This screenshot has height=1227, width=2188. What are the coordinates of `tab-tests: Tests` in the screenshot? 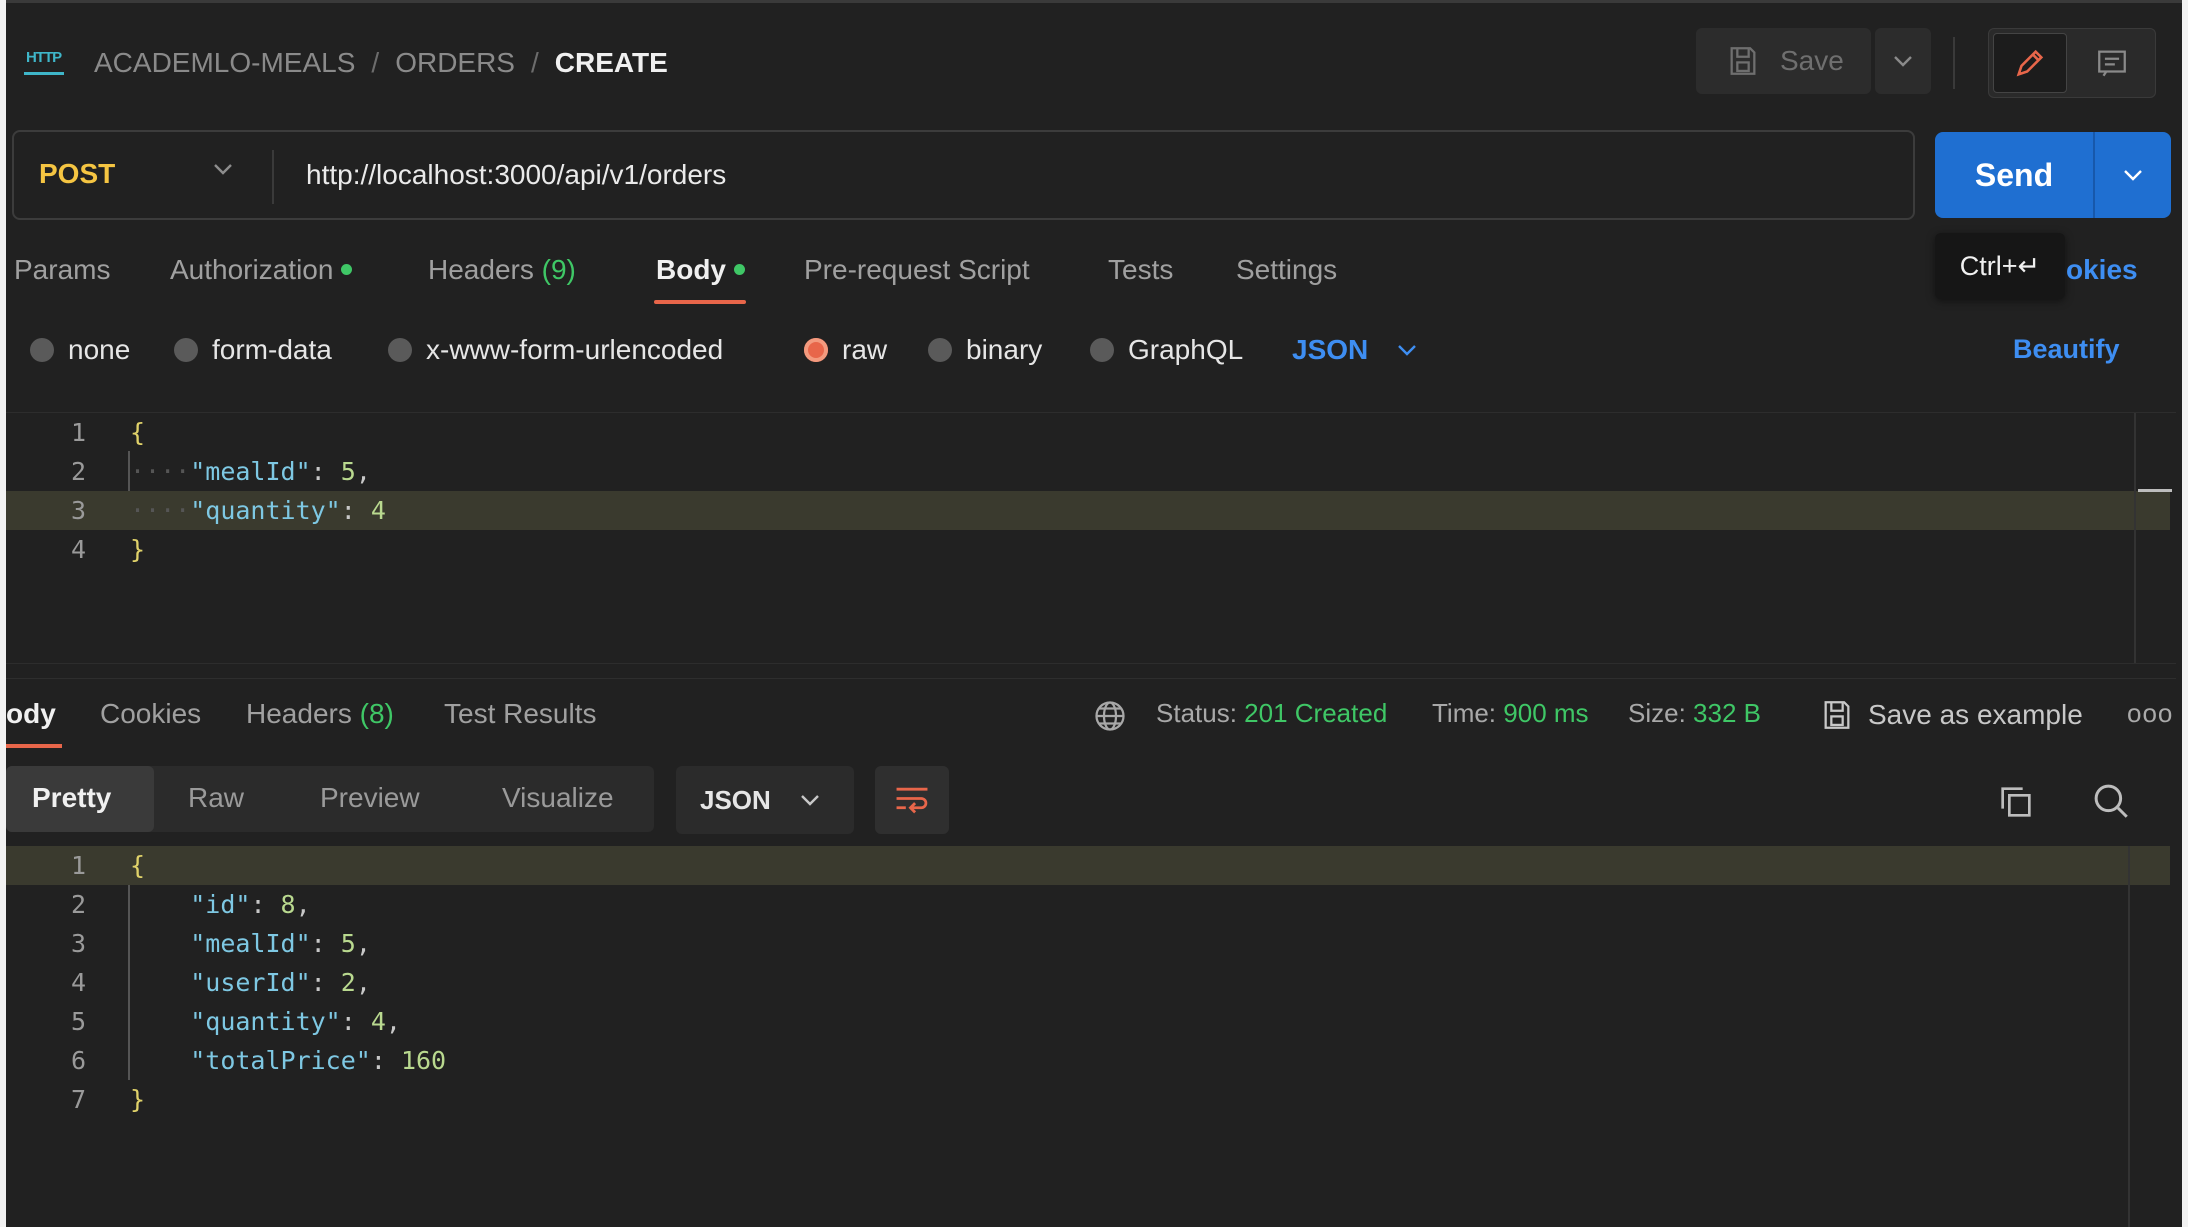 It's located at (1140, 270).